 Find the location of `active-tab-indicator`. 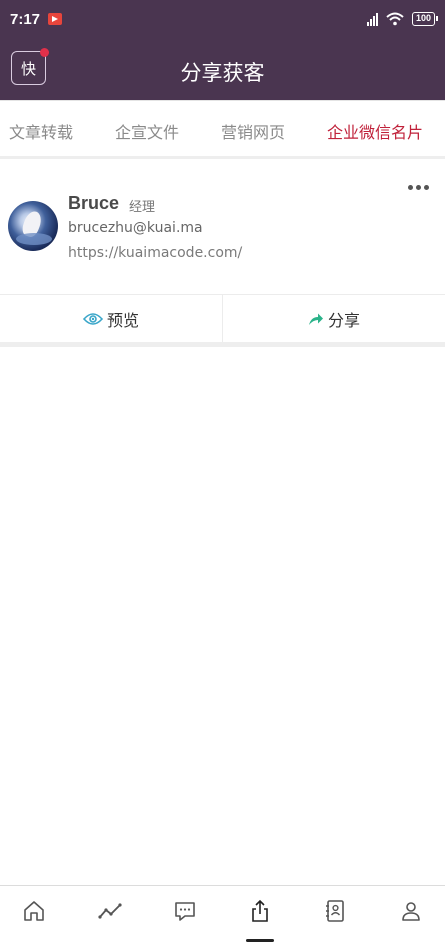

active-tab-indicator is located at coordinates (260, 940).